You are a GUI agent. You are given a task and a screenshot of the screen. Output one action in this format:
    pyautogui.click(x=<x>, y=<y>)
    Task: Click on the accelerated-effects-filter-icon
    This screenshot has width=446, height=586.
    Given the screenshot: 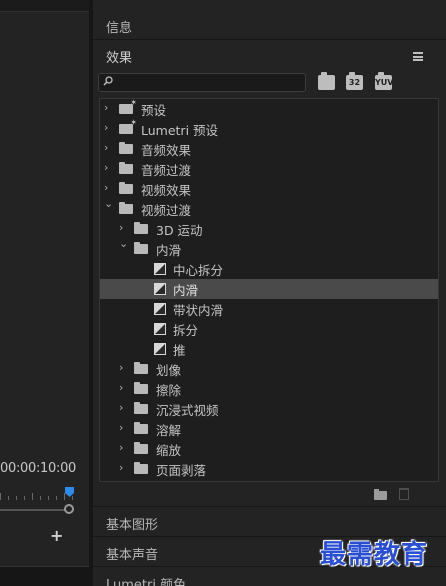 What is the action you would take?
    pyautogui.click(x=326, y=81)
    